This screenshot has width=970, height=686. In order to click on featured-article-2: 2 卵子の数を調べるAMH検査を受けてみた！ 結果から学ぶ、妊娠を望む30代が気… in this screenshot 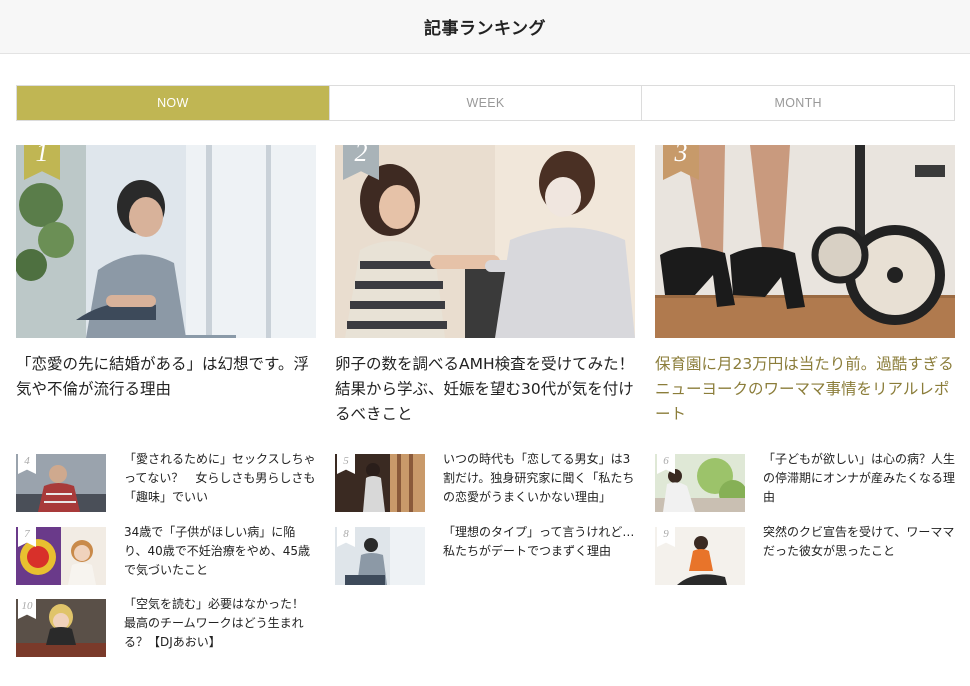, I will do `click(492, 286)`.